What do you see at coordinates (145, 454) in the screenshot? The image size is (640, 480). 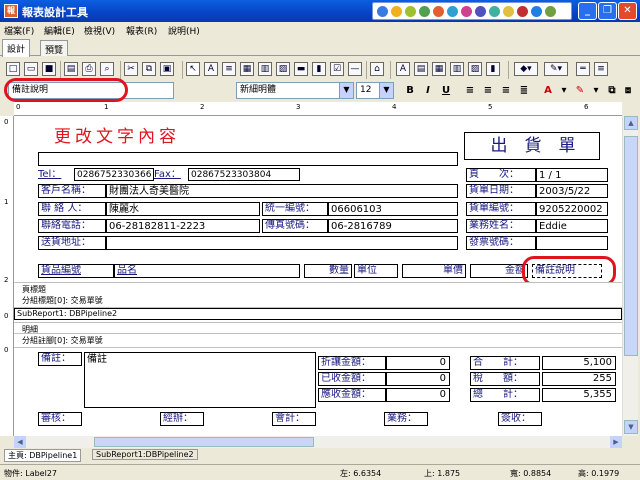 I see `page-tab-subreport: SubReport1:DBPipeline2` at bounding box center [145, 454].